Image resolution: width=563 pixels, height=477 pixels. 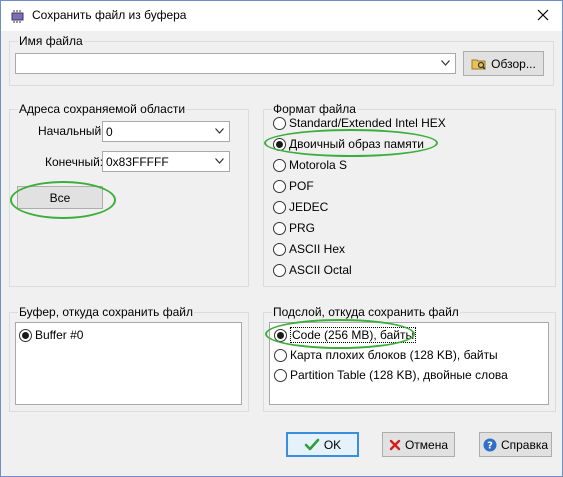 What do you see at coordinates (356, 144) in the screenshot?
I see `format-option-label: Двоичный образ памяти` at bounding box center [356, 144].